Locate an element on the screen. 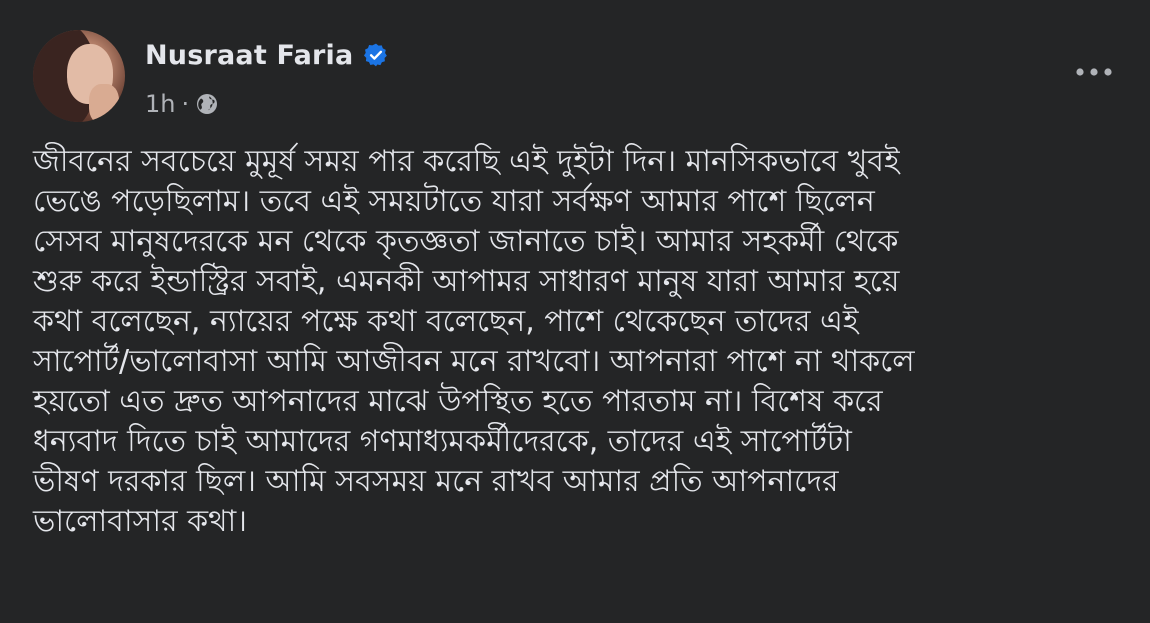  author-name: Nusraat Faria is located at coordinates (249, 55).